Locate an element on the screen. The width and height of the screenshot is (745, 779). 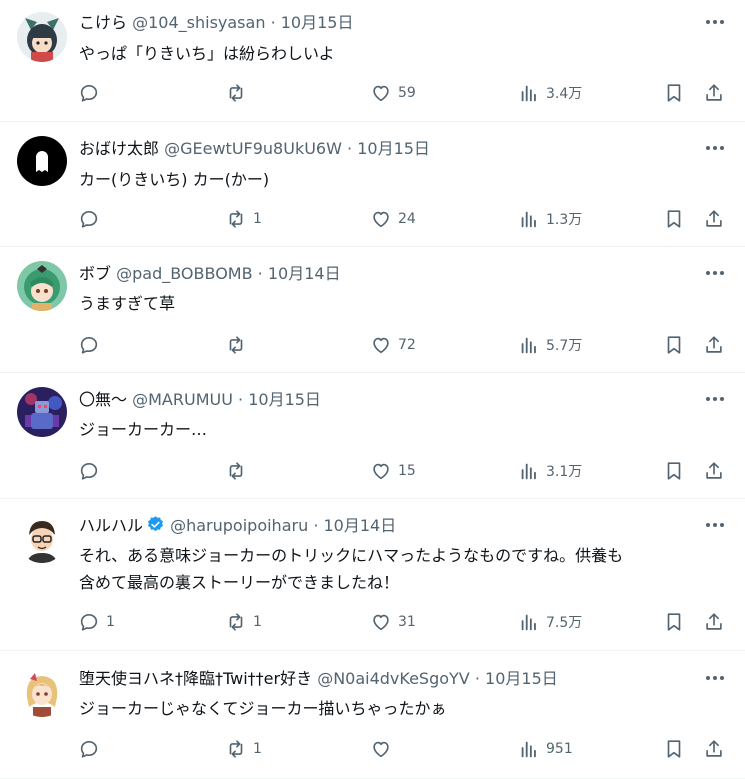
view-count: 951 is located at coordinates (559, 749).